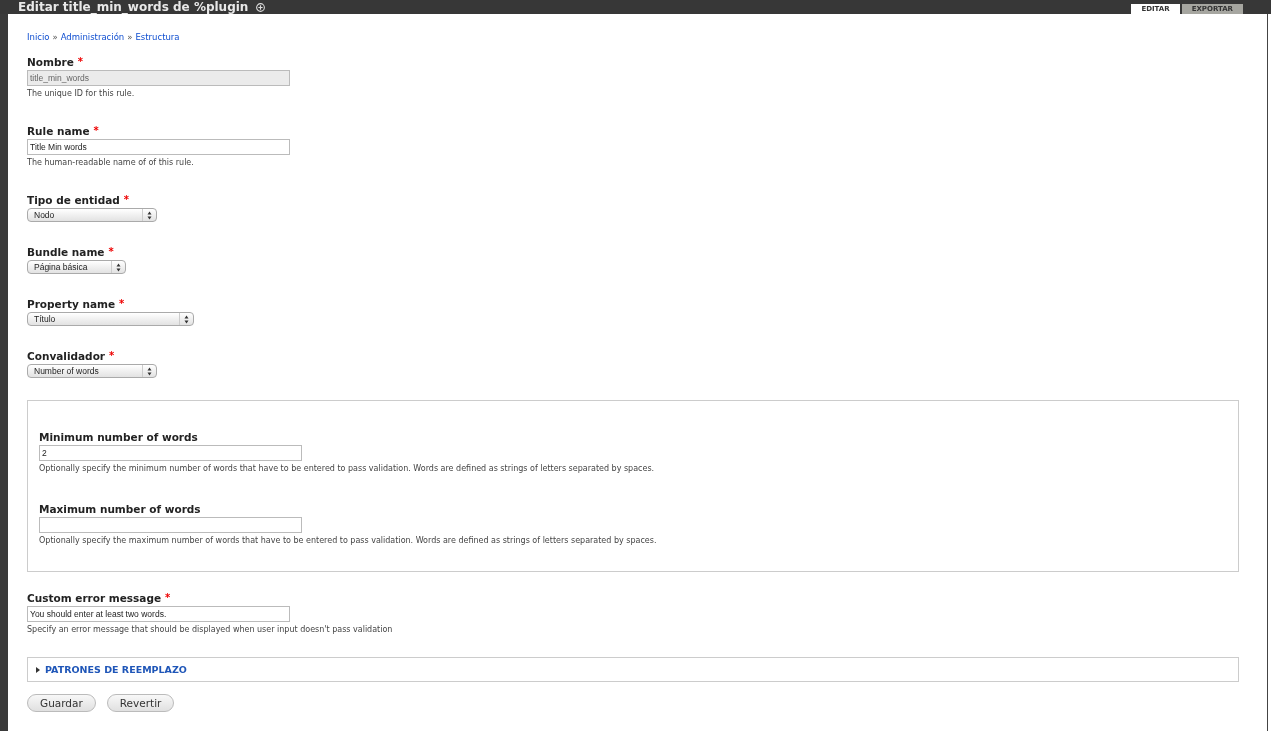  I want to click on field-label: Maximum number of words, so click(120, 509).